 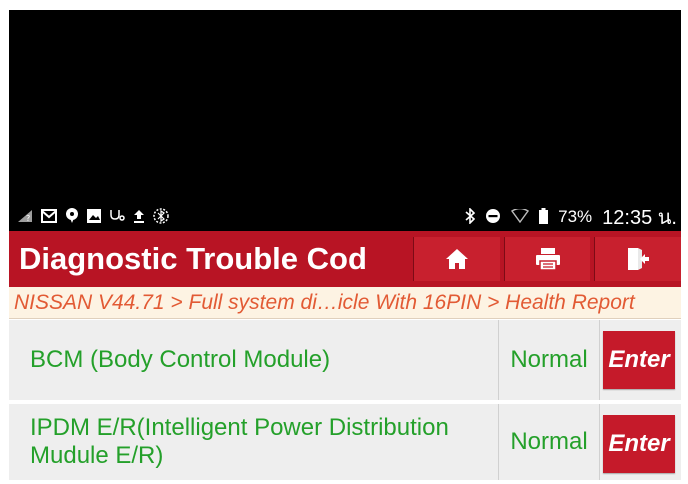 I want to click on stethoscope-icon, so click(x=117, y=217).